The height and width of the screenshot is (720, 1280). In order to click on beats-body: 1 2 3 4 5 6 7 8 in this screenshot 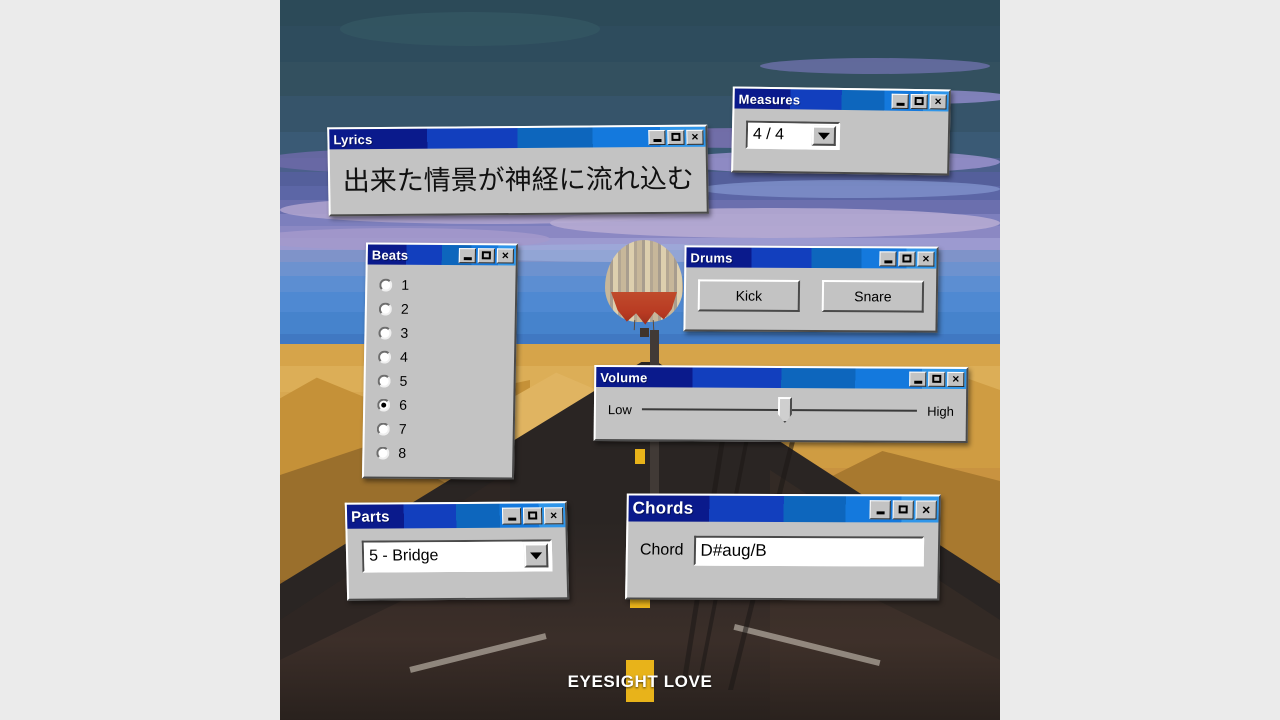, I will do `click(440, 370)`.